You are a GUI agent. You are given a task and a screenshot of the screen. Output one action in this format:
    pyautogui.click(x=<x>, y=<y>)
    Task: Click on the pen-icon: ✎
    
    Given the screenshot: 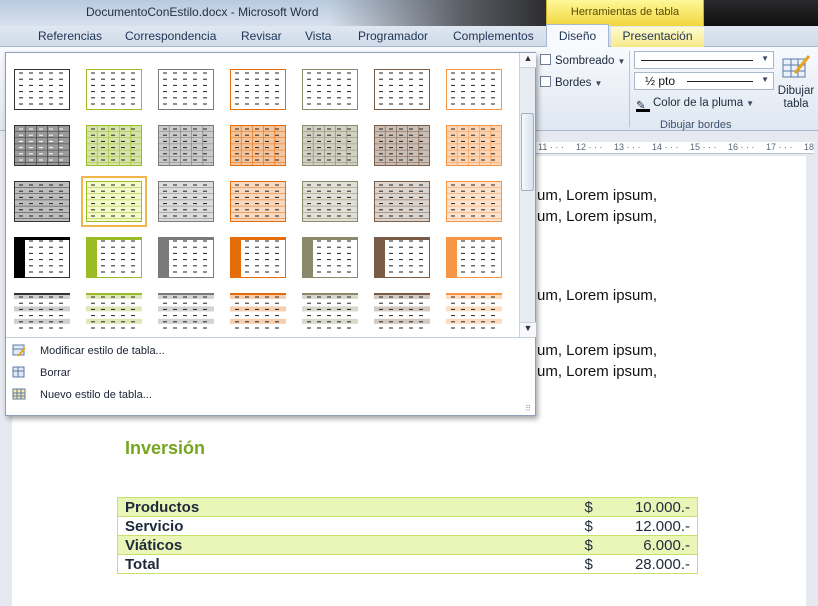 What is the action you would take?
    pyautogui.click(x=643, y=105)
    